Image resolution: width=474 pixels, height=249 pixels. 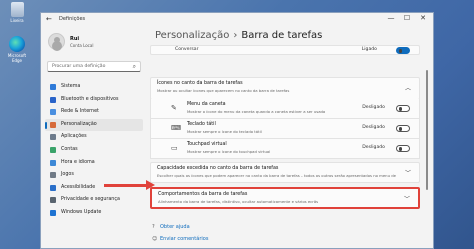 I want to click on sidebar-item-accounts: Contas, so click(x=94, y=150).